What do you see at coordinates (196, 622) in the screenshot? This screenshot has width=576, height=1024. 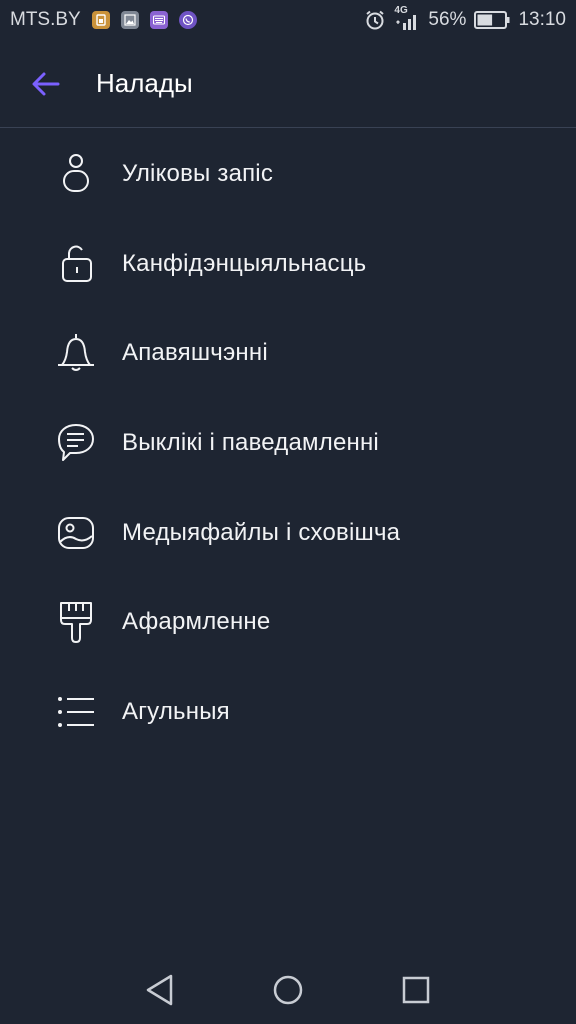 I see `settings-item-label: Афармленне` at bounding box center [196, 622].